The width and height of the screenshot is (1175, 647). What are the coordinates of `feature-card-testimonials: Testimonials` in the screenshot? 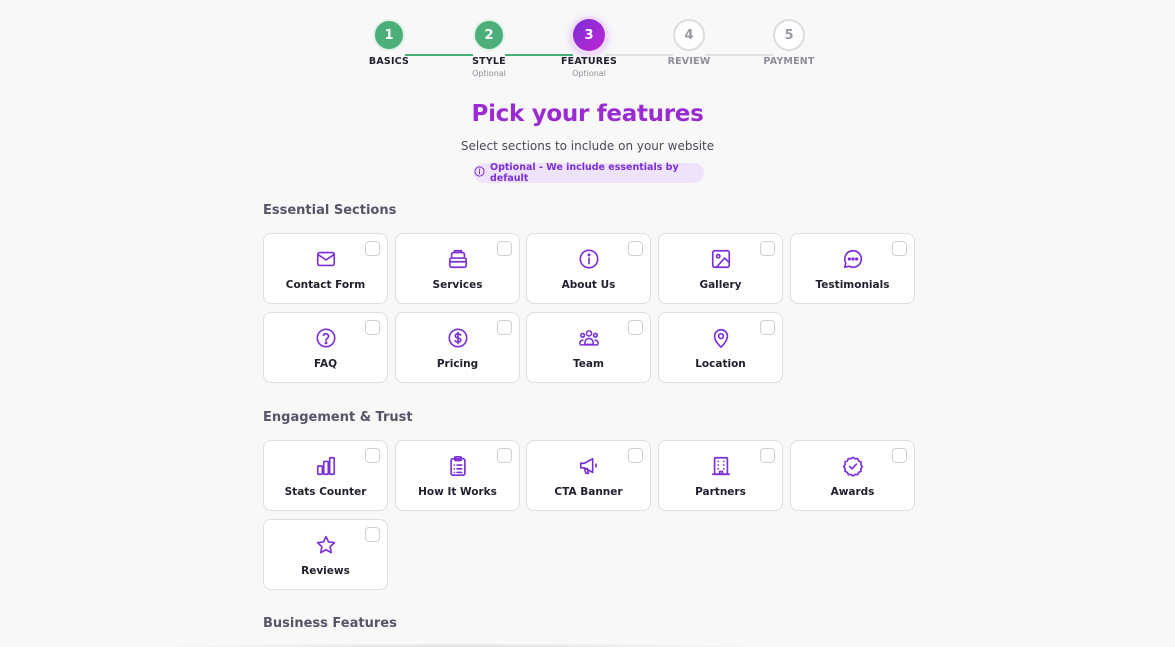 It's located at (852, 268).